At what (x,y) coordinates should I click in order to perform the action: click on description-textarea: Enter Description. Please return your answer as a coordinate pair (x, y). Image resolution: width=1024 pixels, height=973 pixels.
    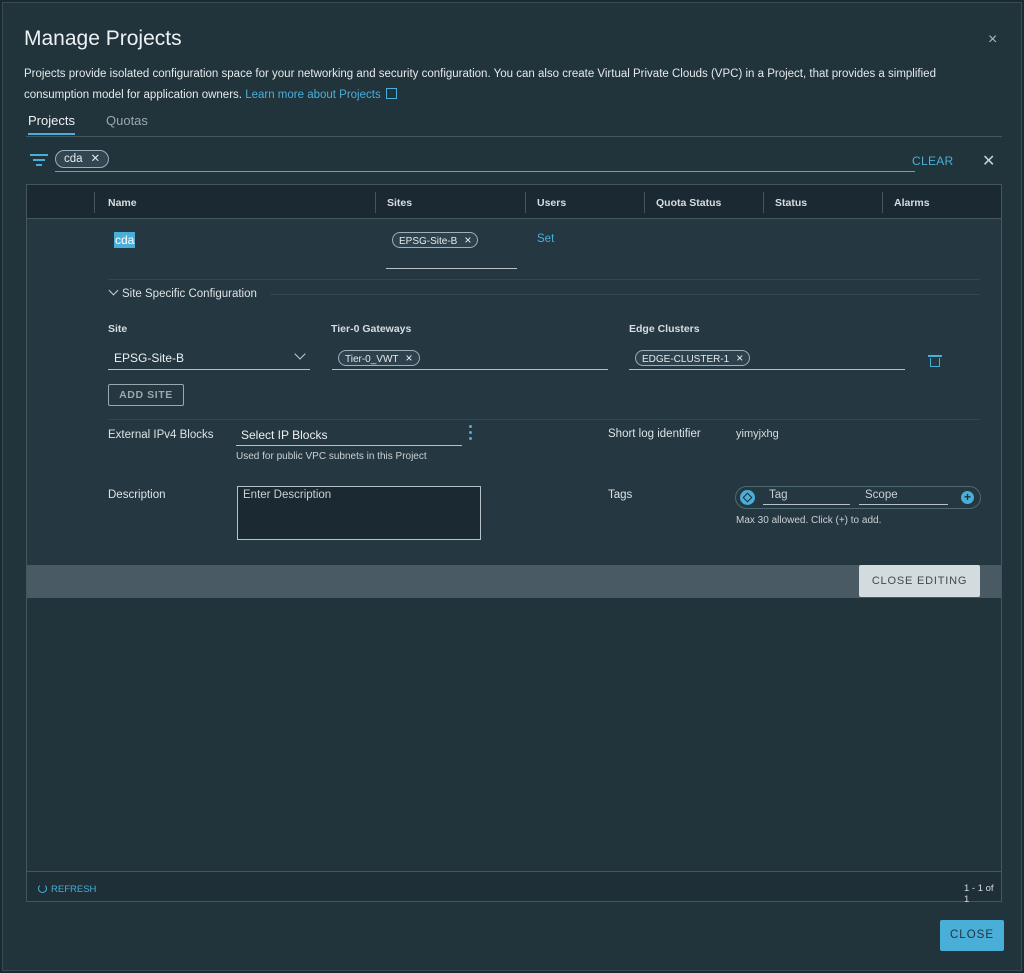
    Looking at the image, I should click on (359, 513).